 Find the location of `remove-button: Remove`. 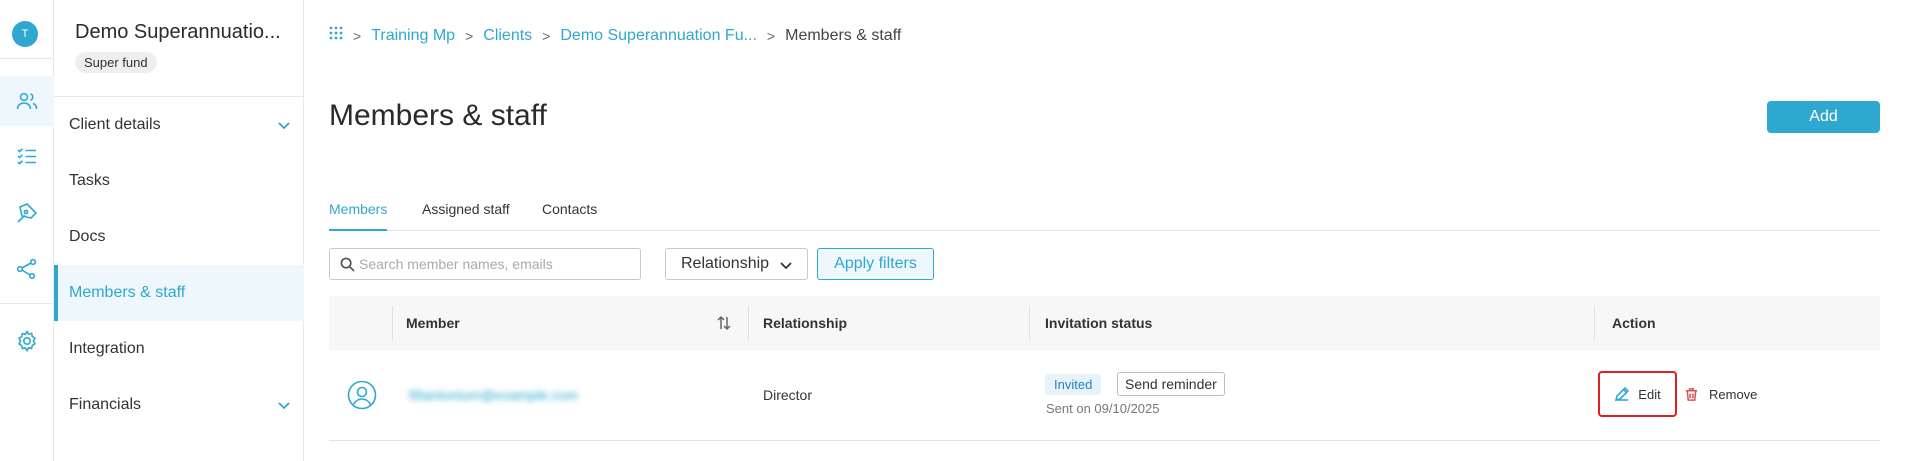

remove-button: Remove is located at coordinates (1720, 394).